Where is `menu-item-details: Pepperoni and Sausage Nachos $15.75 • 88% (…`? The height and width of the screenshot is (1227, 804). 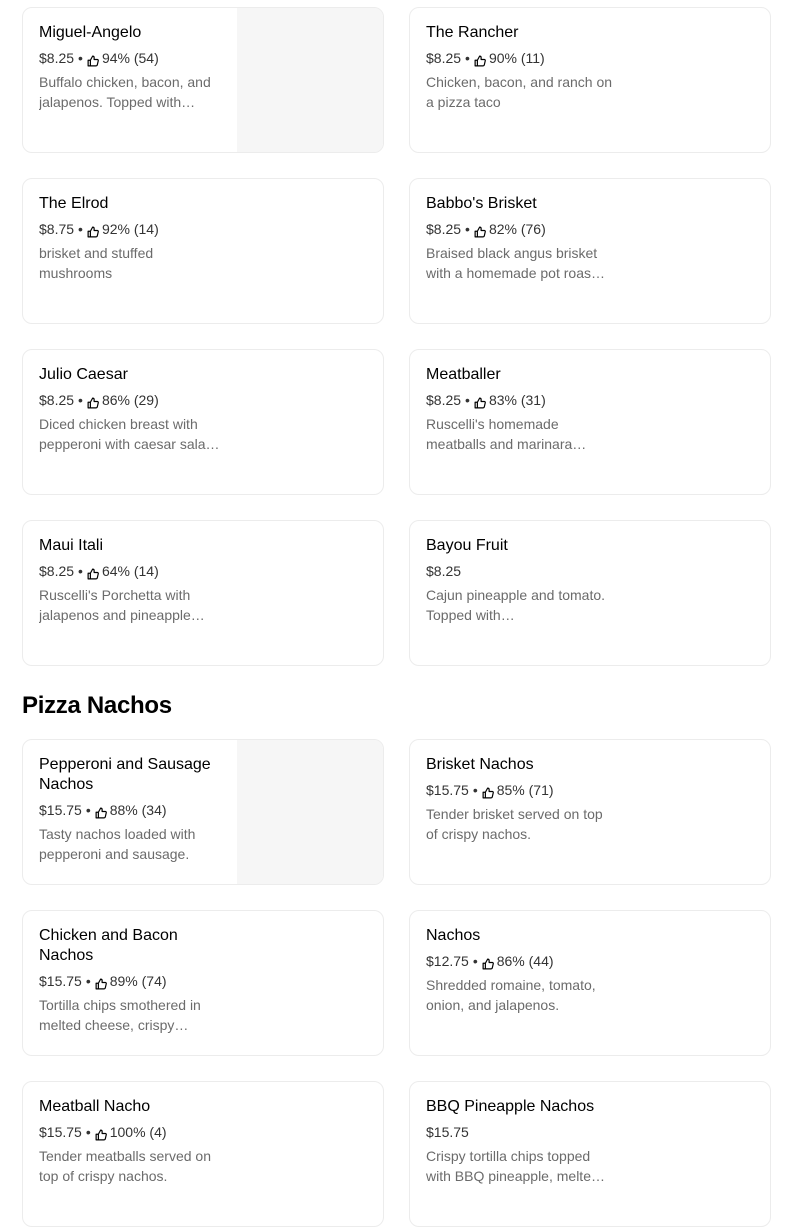 menu-item-details: Pepperoni and Sausage Nachos $15.75 • 88% (… is located at coordinates (132, 809).